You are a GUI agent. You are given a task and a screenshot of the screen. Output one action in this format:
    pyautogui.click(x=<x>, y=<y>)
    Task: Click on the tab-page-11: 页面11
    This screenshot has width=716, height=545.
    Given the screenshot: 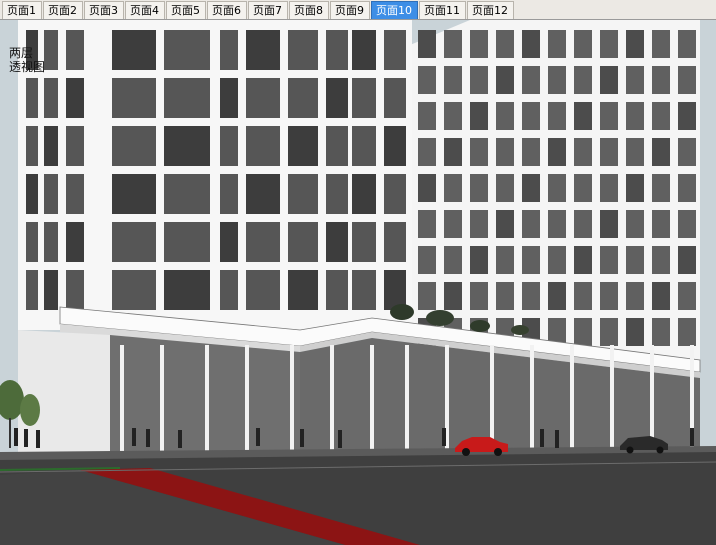 What is the action you would take?
    pyautogui.click(x=442, y=10)
    